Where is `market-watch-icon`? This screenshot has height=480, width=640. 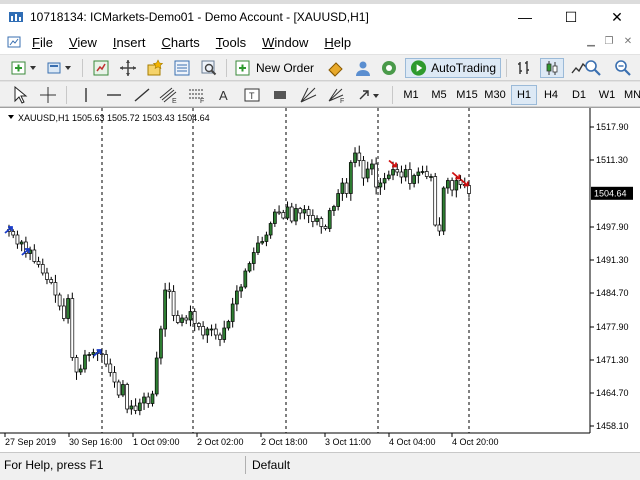
market-watch-icon is located at coordinates (101, 68).